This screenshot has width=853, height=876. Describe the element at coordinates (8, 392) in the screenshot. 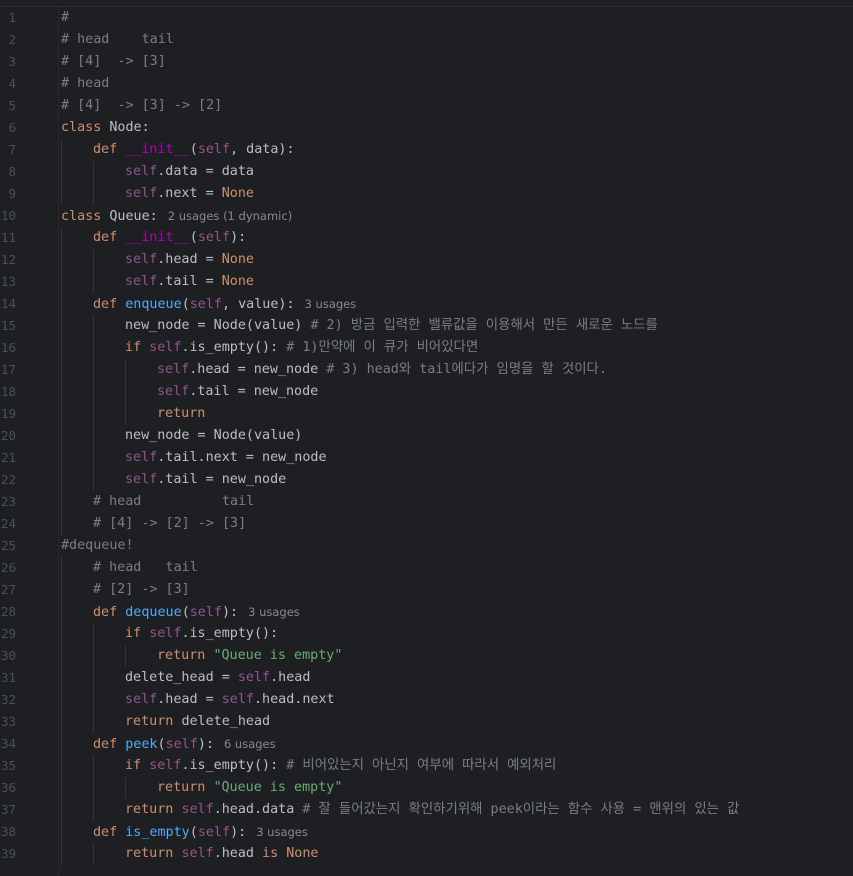

I see `line-number: 18` at that location.